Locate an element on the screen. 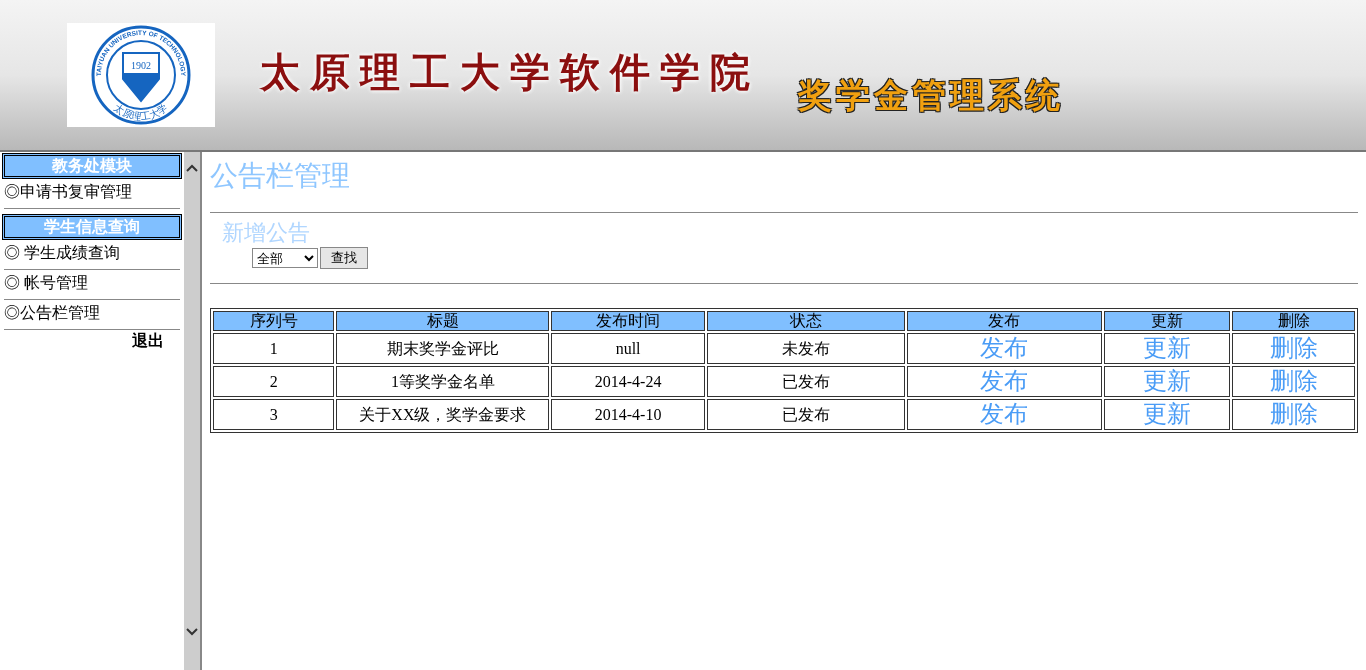 The height and width of the screenshot is (670, 1366). table-cell: 2014-4-24 is located at coordinates (628, 381).